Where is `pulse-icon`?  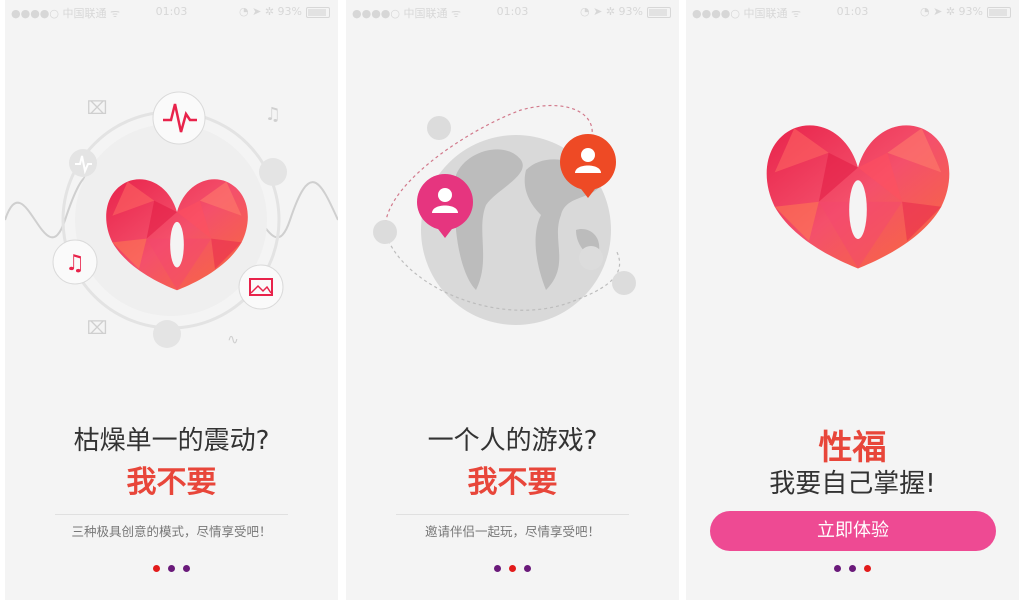
pulse-icon is located at coordinates (83, 163).